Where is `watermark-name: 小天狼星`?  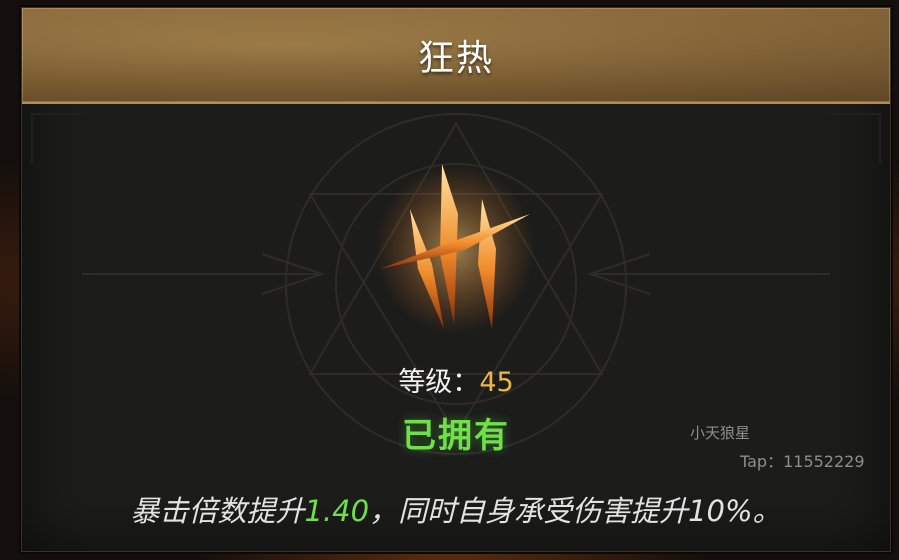
watermark-name: 小天狼星 is located at coordinates (720, 433).